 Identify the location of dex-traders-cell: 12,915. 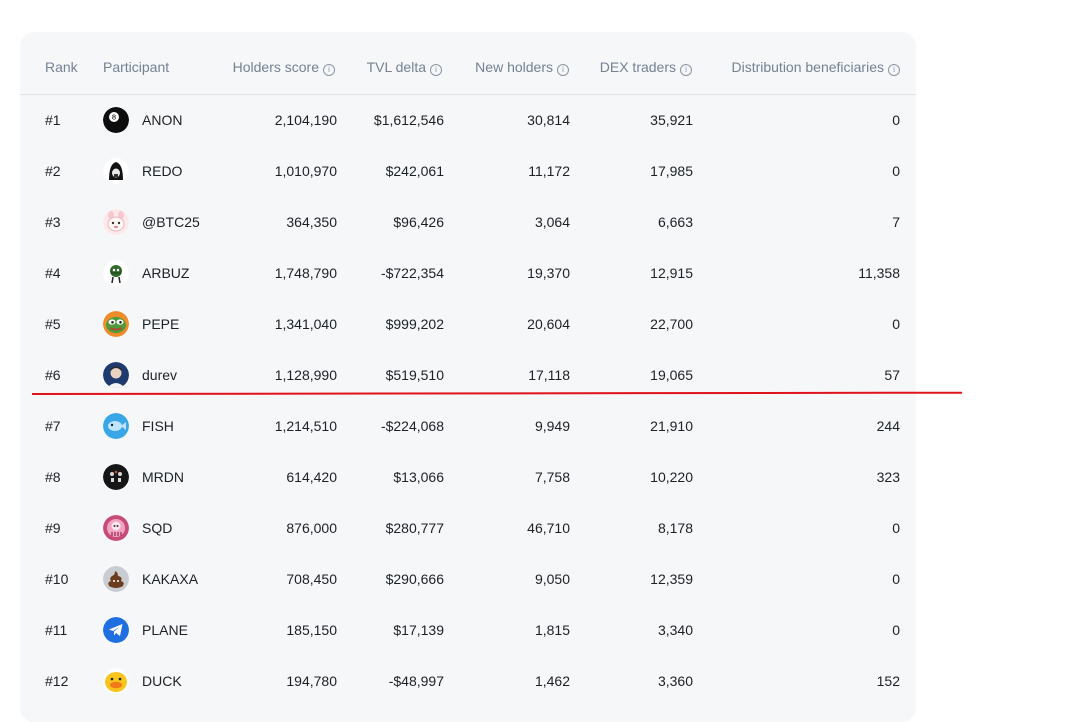
(671, 273).